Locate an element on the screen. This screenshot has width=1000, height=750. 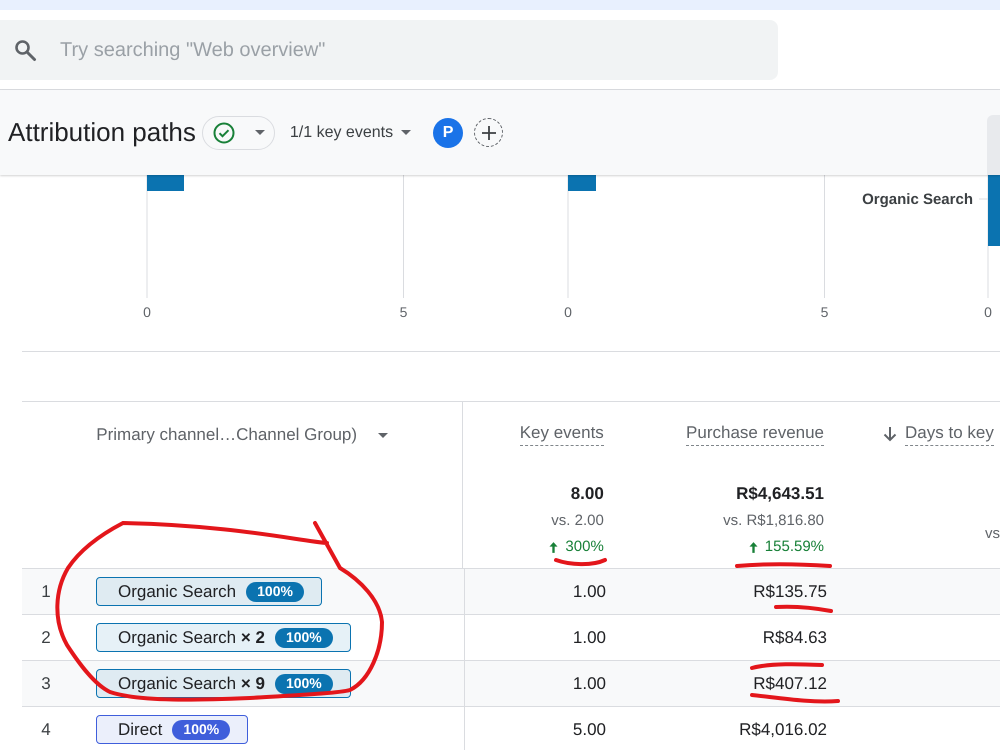
row-number: 1 is located at coordinates (46, 591).